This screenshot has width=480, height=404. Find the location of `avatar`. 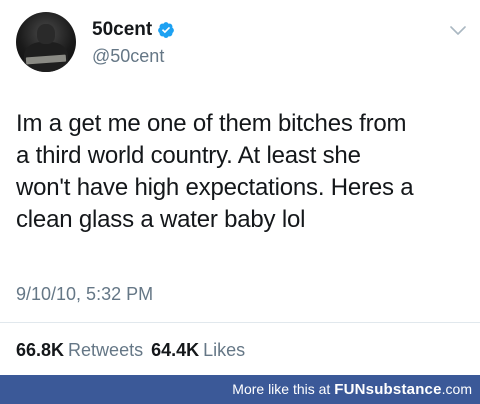

avatar is located at coordinates (46, 42).